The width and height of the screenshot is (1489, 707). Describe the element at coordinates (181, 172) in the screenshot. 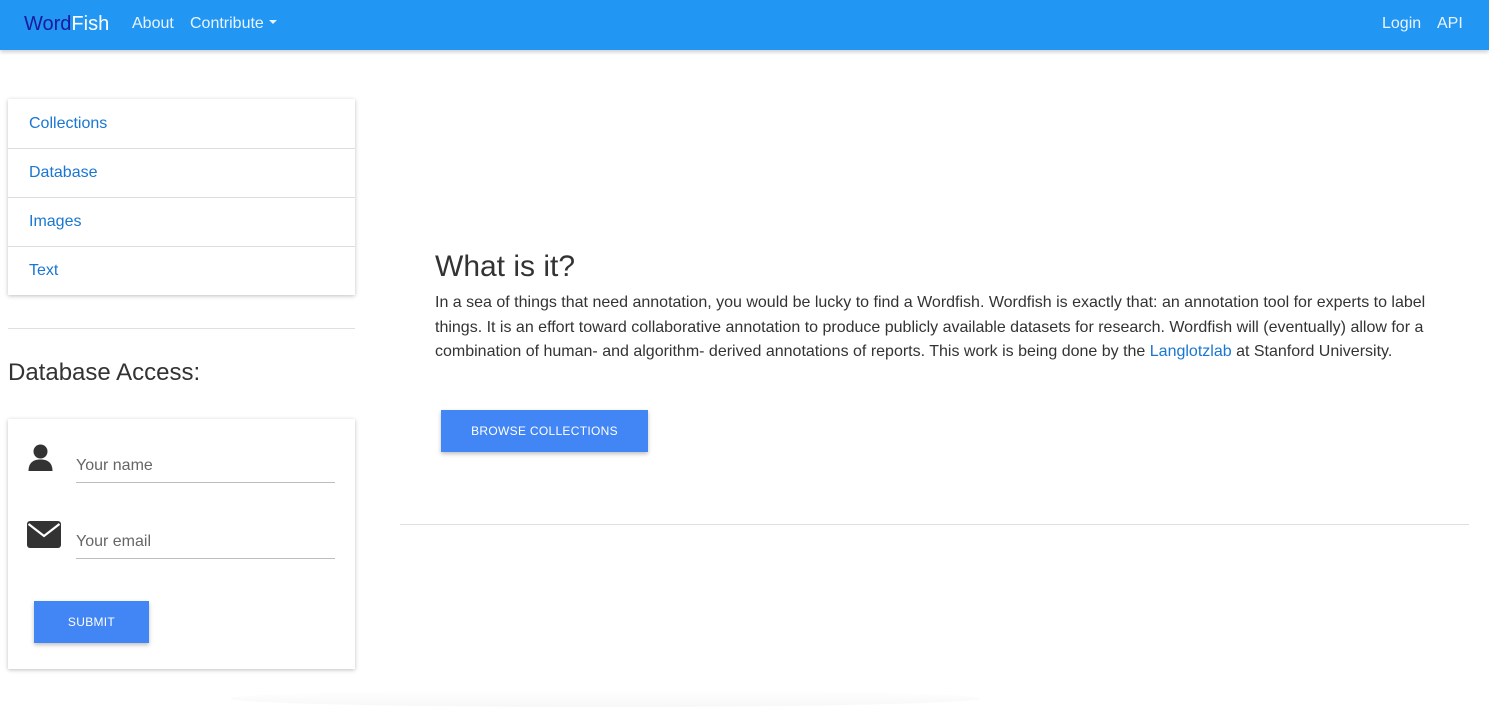

I see `sidebar-item-database: Database` at that location.